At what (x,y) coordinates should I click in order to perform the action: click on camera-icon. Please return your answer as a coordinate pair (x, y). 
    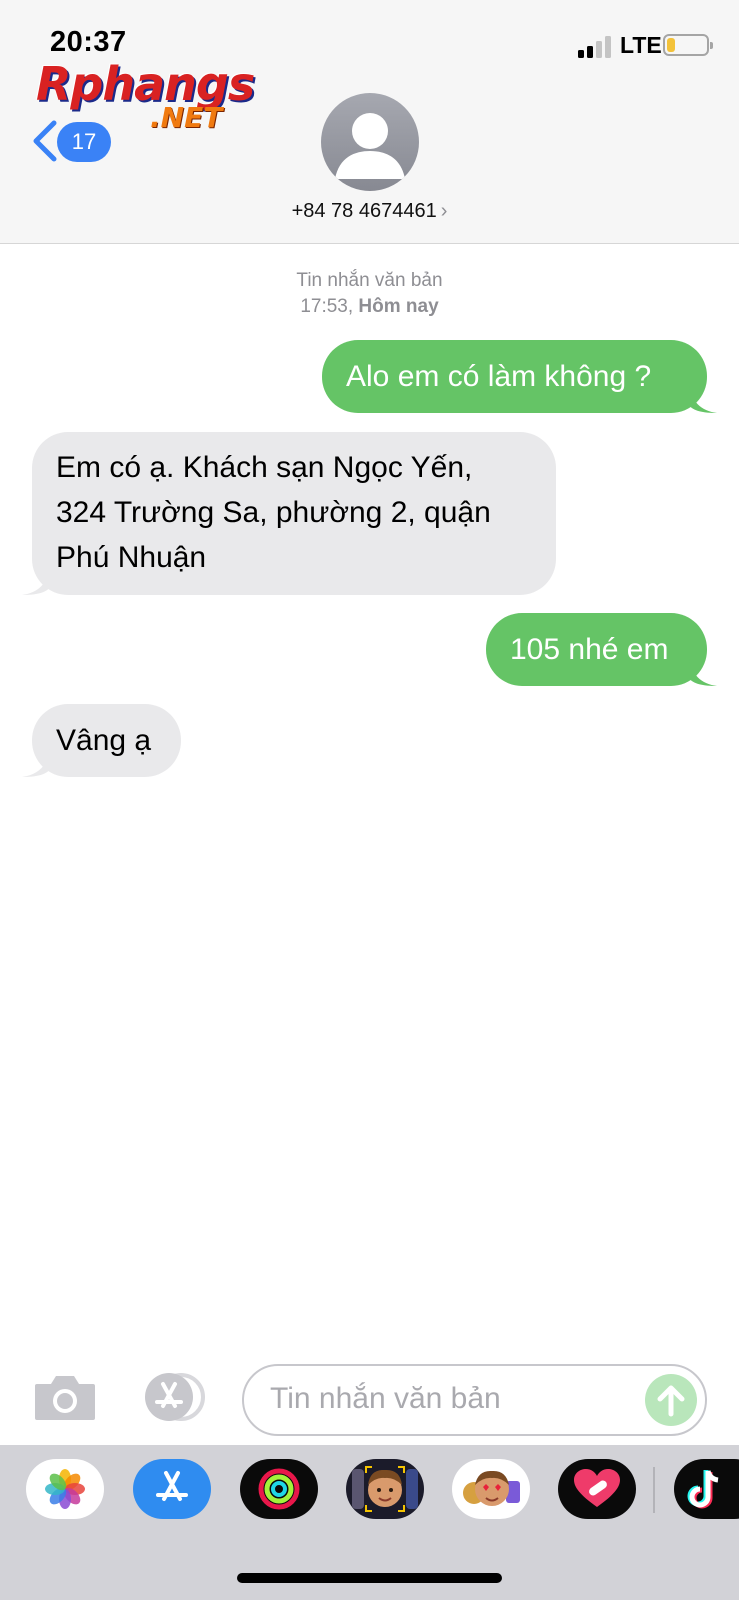
    Looking at the image, I should click on (65, 1397).